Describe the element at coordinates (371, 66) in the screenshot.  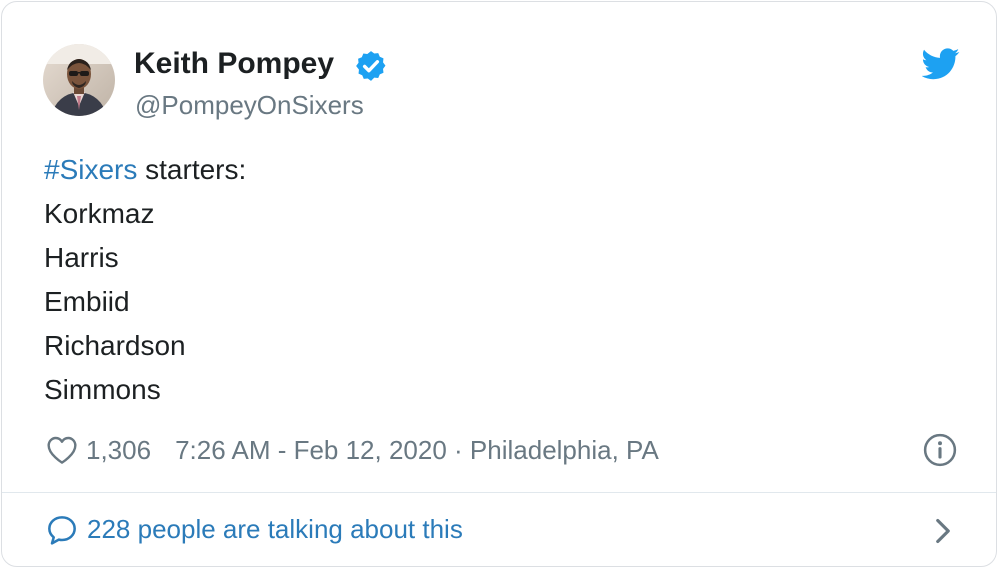
I see `verified-badge-icon` at that location.